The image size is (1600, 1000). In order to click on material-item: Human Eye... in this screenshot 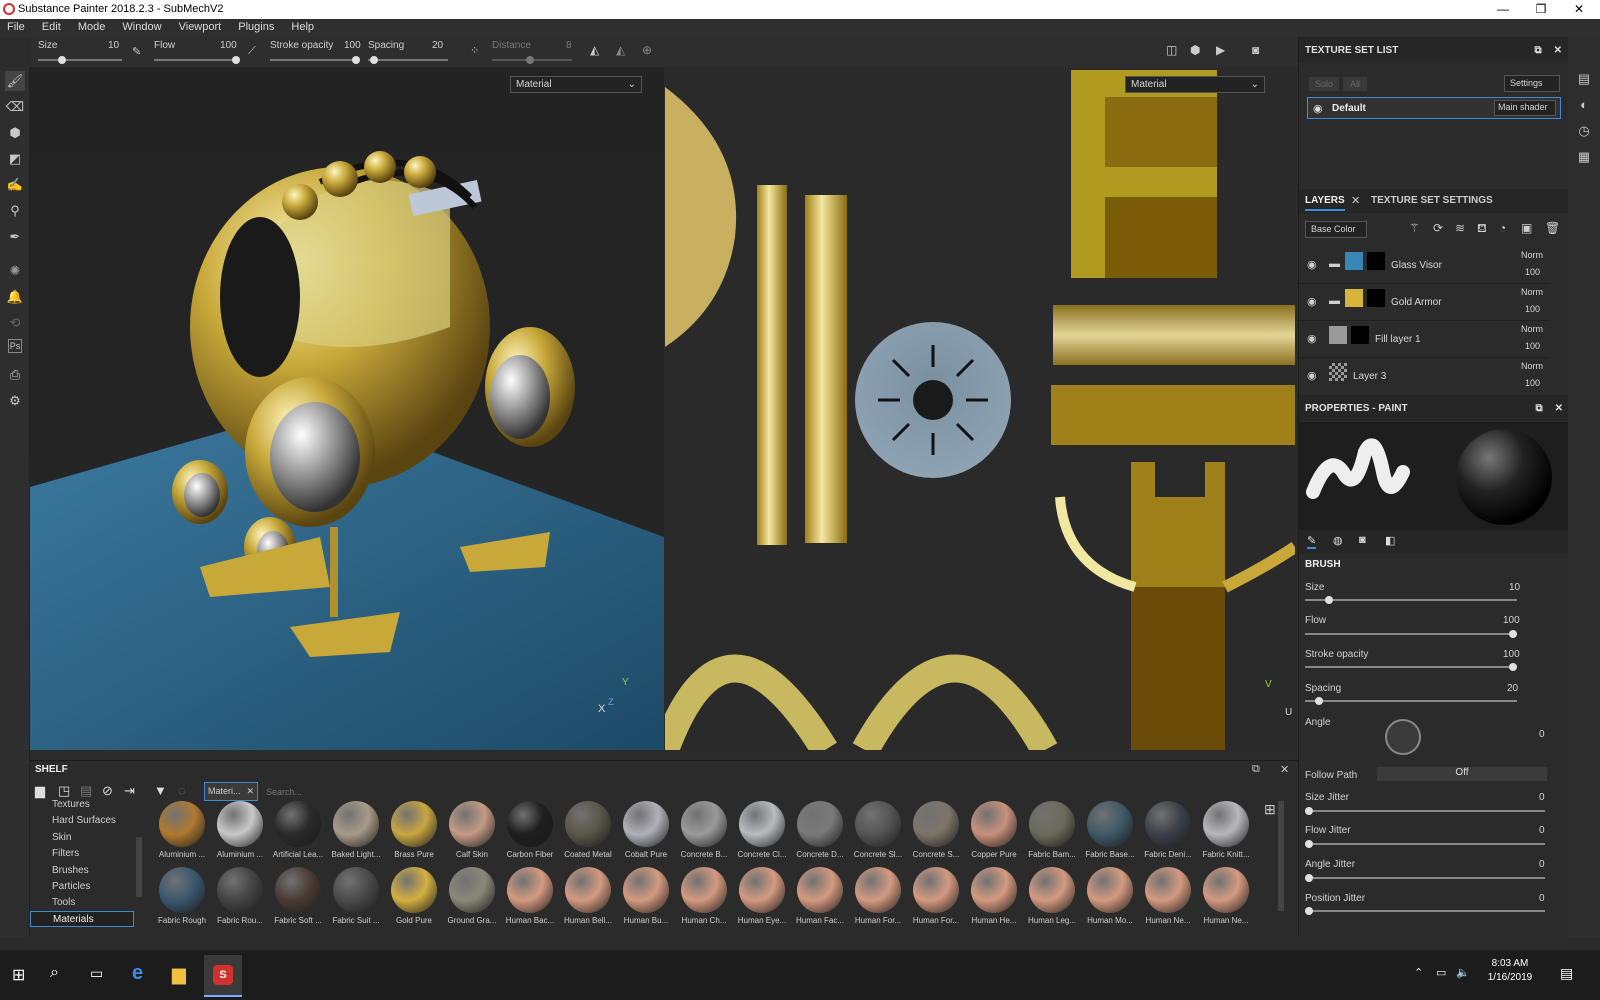, I will do `click(762, 897)`.